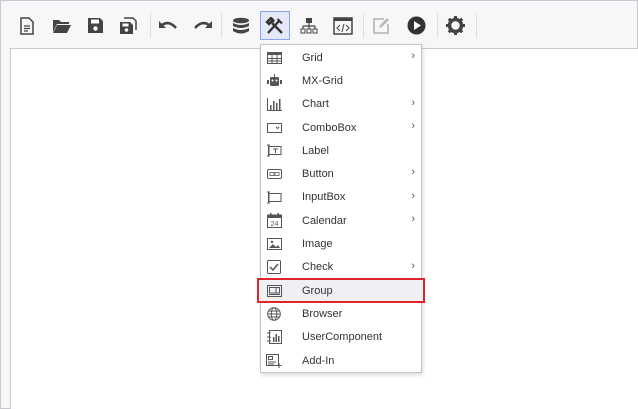  I want to click on hierarchy-button, so click(309, 25).